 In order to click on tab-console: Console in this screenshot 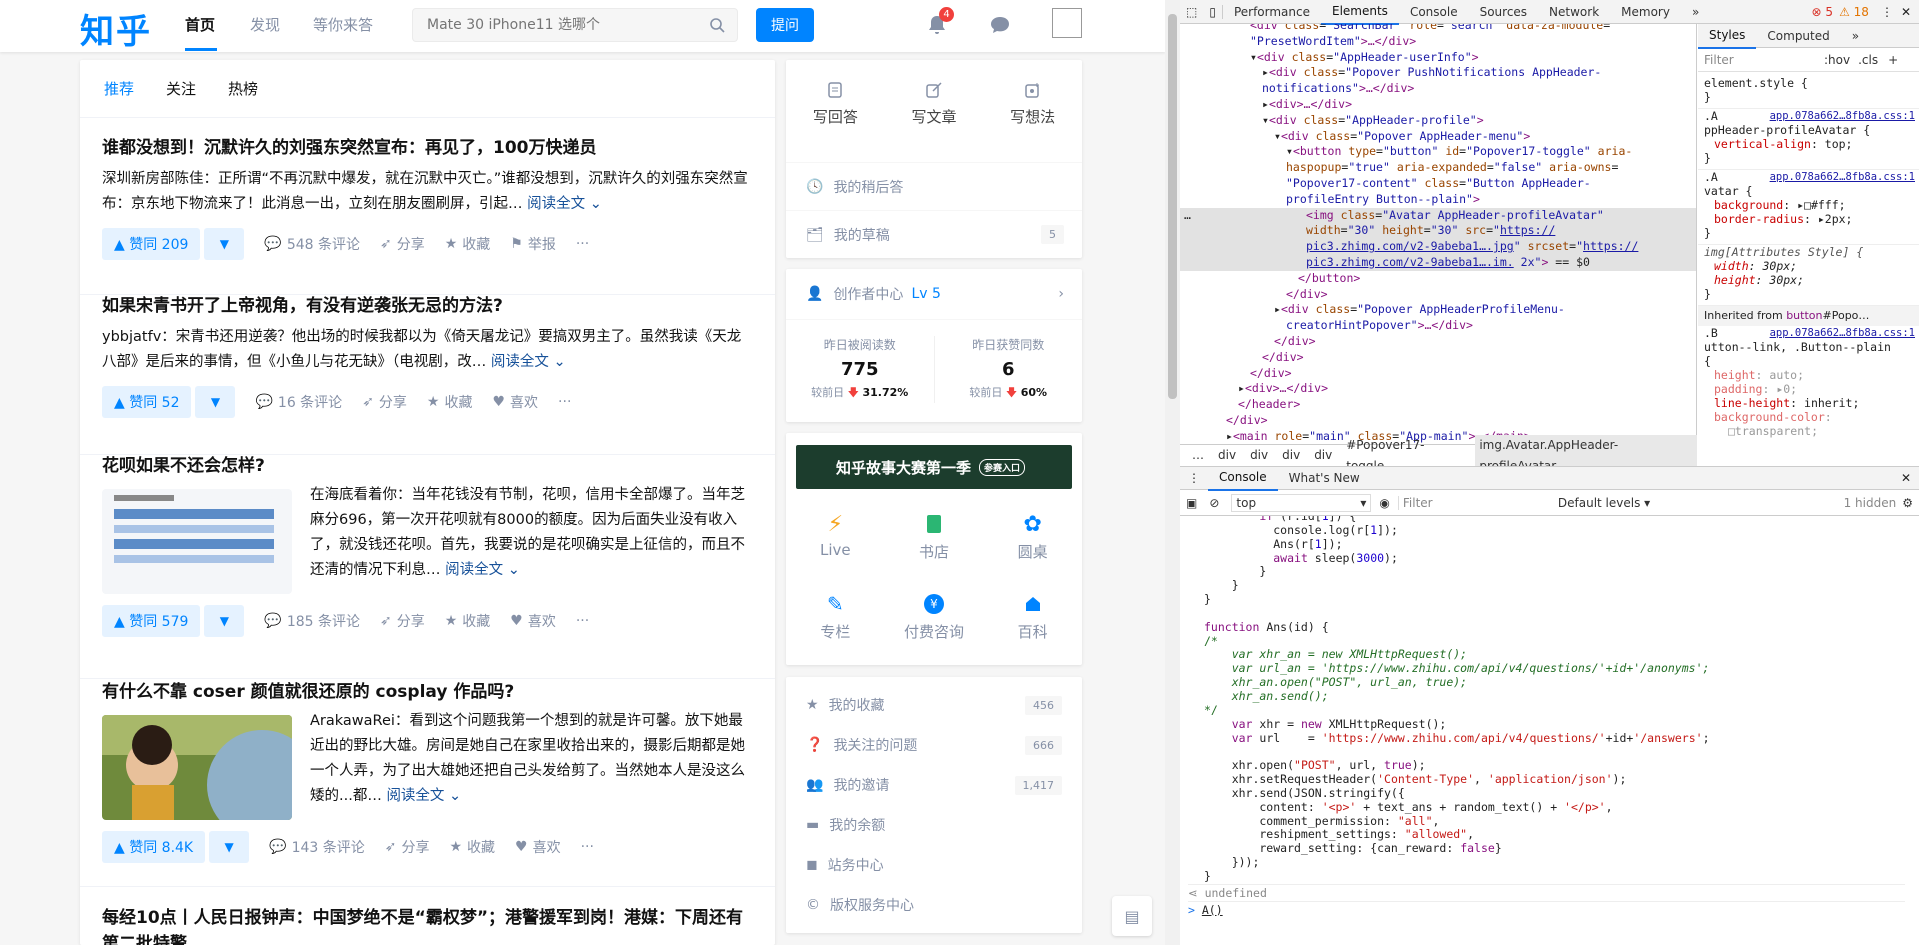, I will do `click(1434, 12)`.